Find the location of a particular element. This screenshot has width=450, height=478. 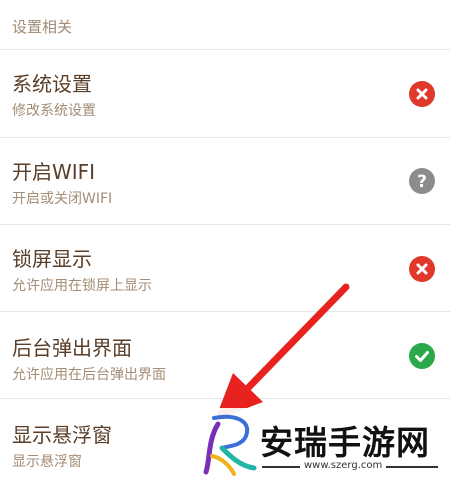

row-title: 系统设置 is located at coordinates (52, 84).